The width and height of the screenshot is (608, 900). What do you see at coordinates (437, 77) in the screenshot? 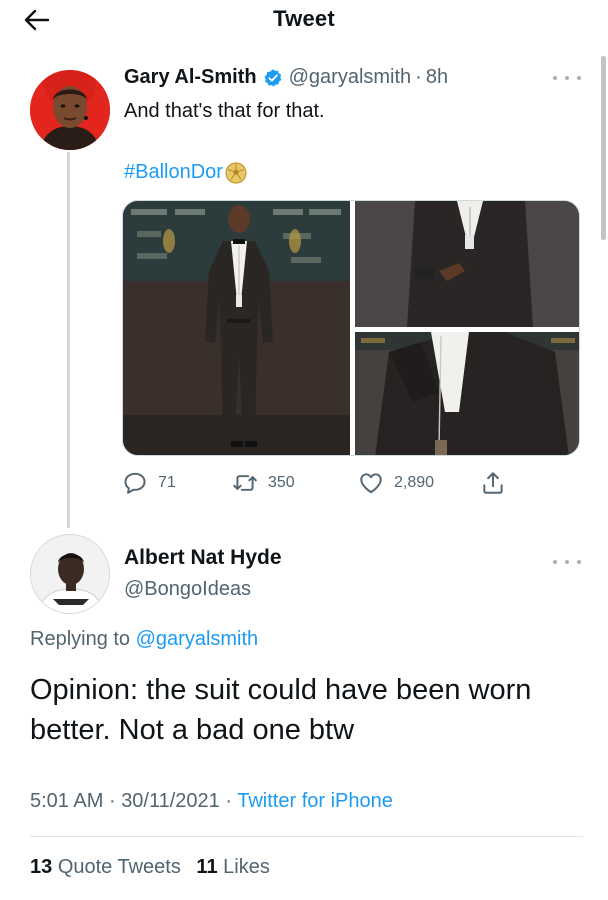
I see `tweet-timestamp: 8h` at bounding box center [437, 77].